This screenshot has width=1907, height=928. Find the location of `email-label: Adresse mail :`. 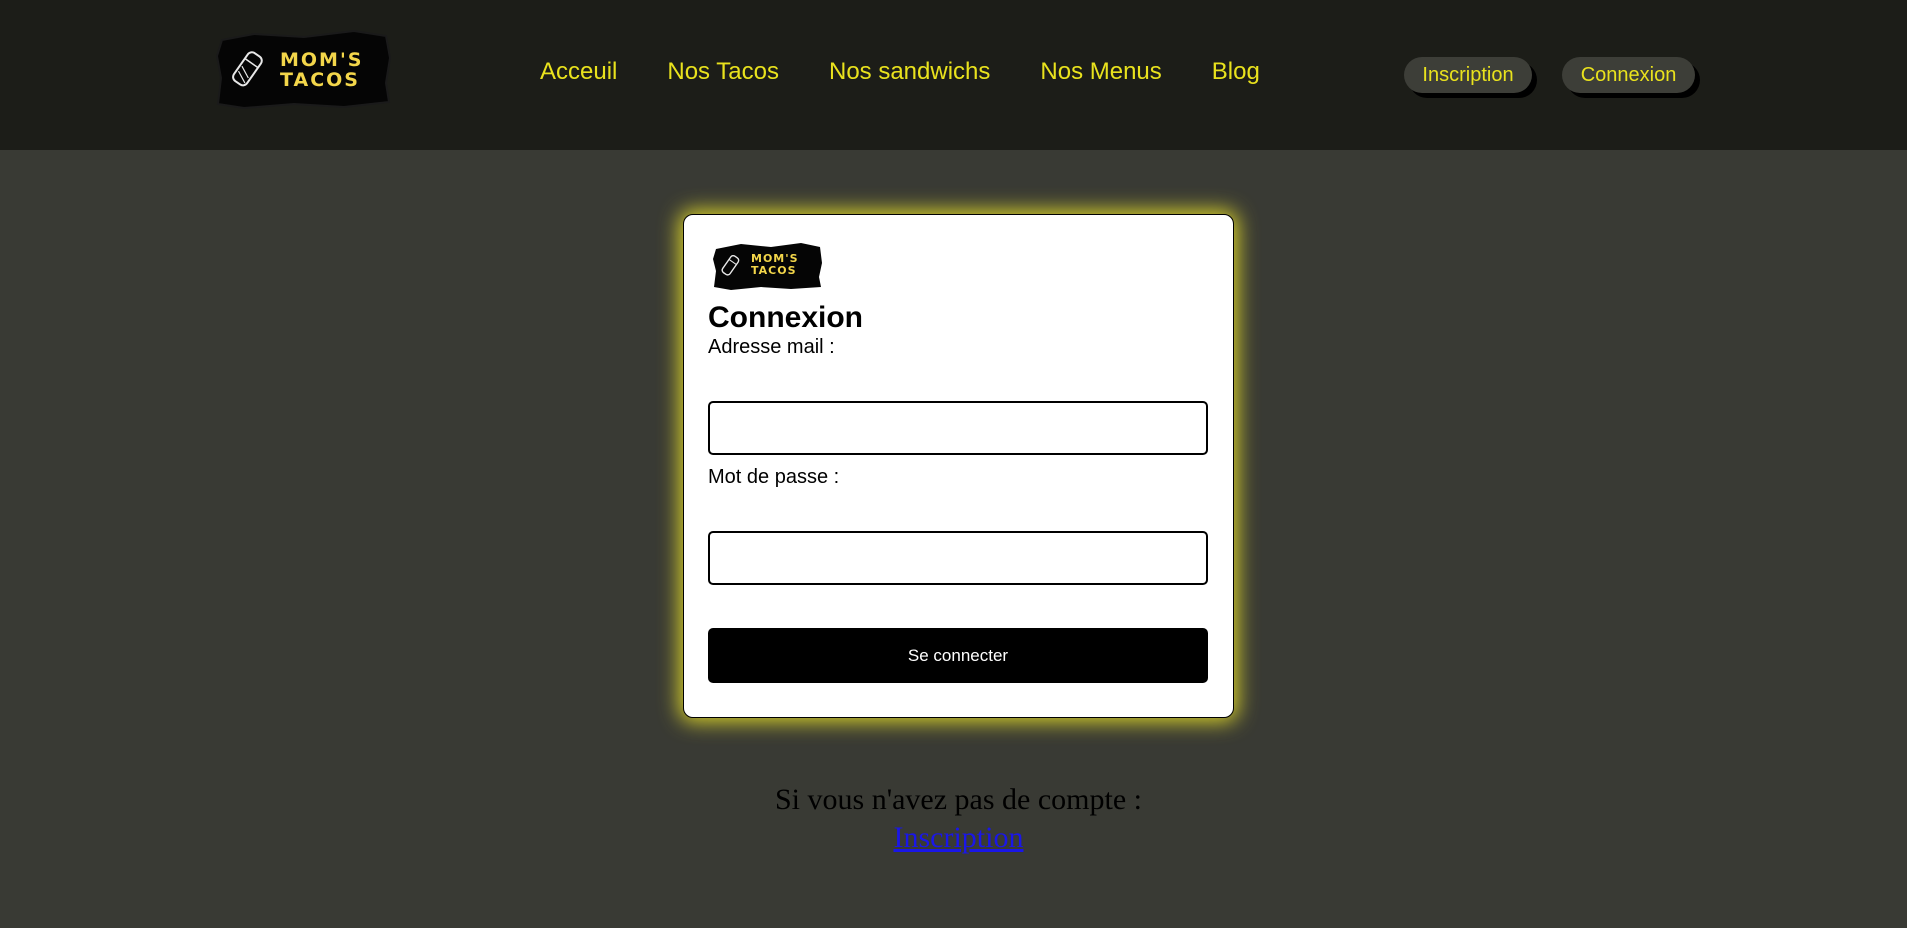

email-label: Adresse mail : is located at coordinates (771, 347).